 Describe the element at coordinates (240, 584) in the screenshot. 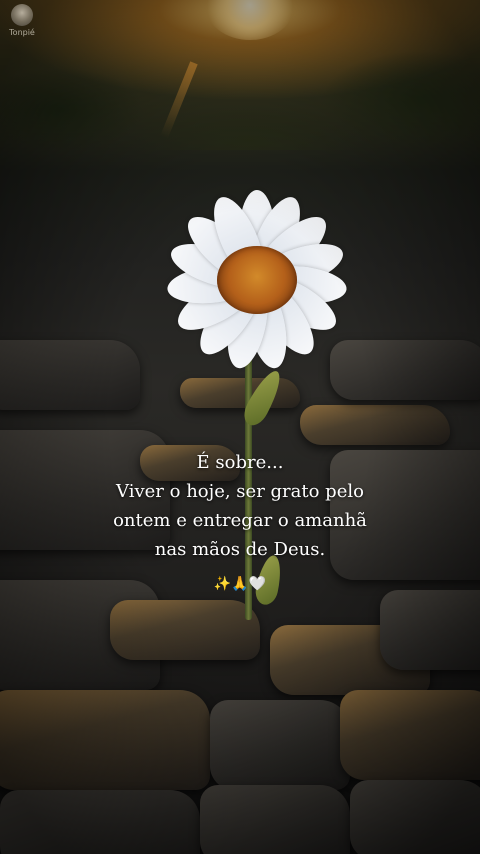

I see `emoji-row: ✨🙏🤍` at that location.